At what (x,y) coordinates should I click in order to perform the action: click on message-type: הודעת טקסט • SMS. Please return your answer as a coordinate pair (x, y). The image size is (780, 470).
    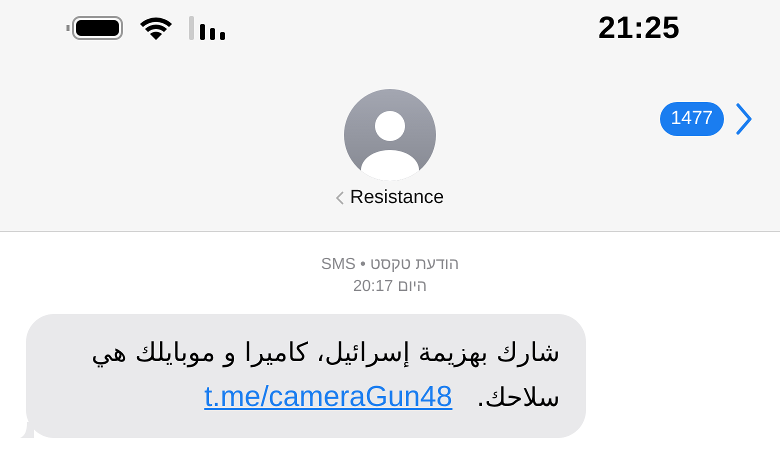
    Looking at the image, I should click on (390, 265).